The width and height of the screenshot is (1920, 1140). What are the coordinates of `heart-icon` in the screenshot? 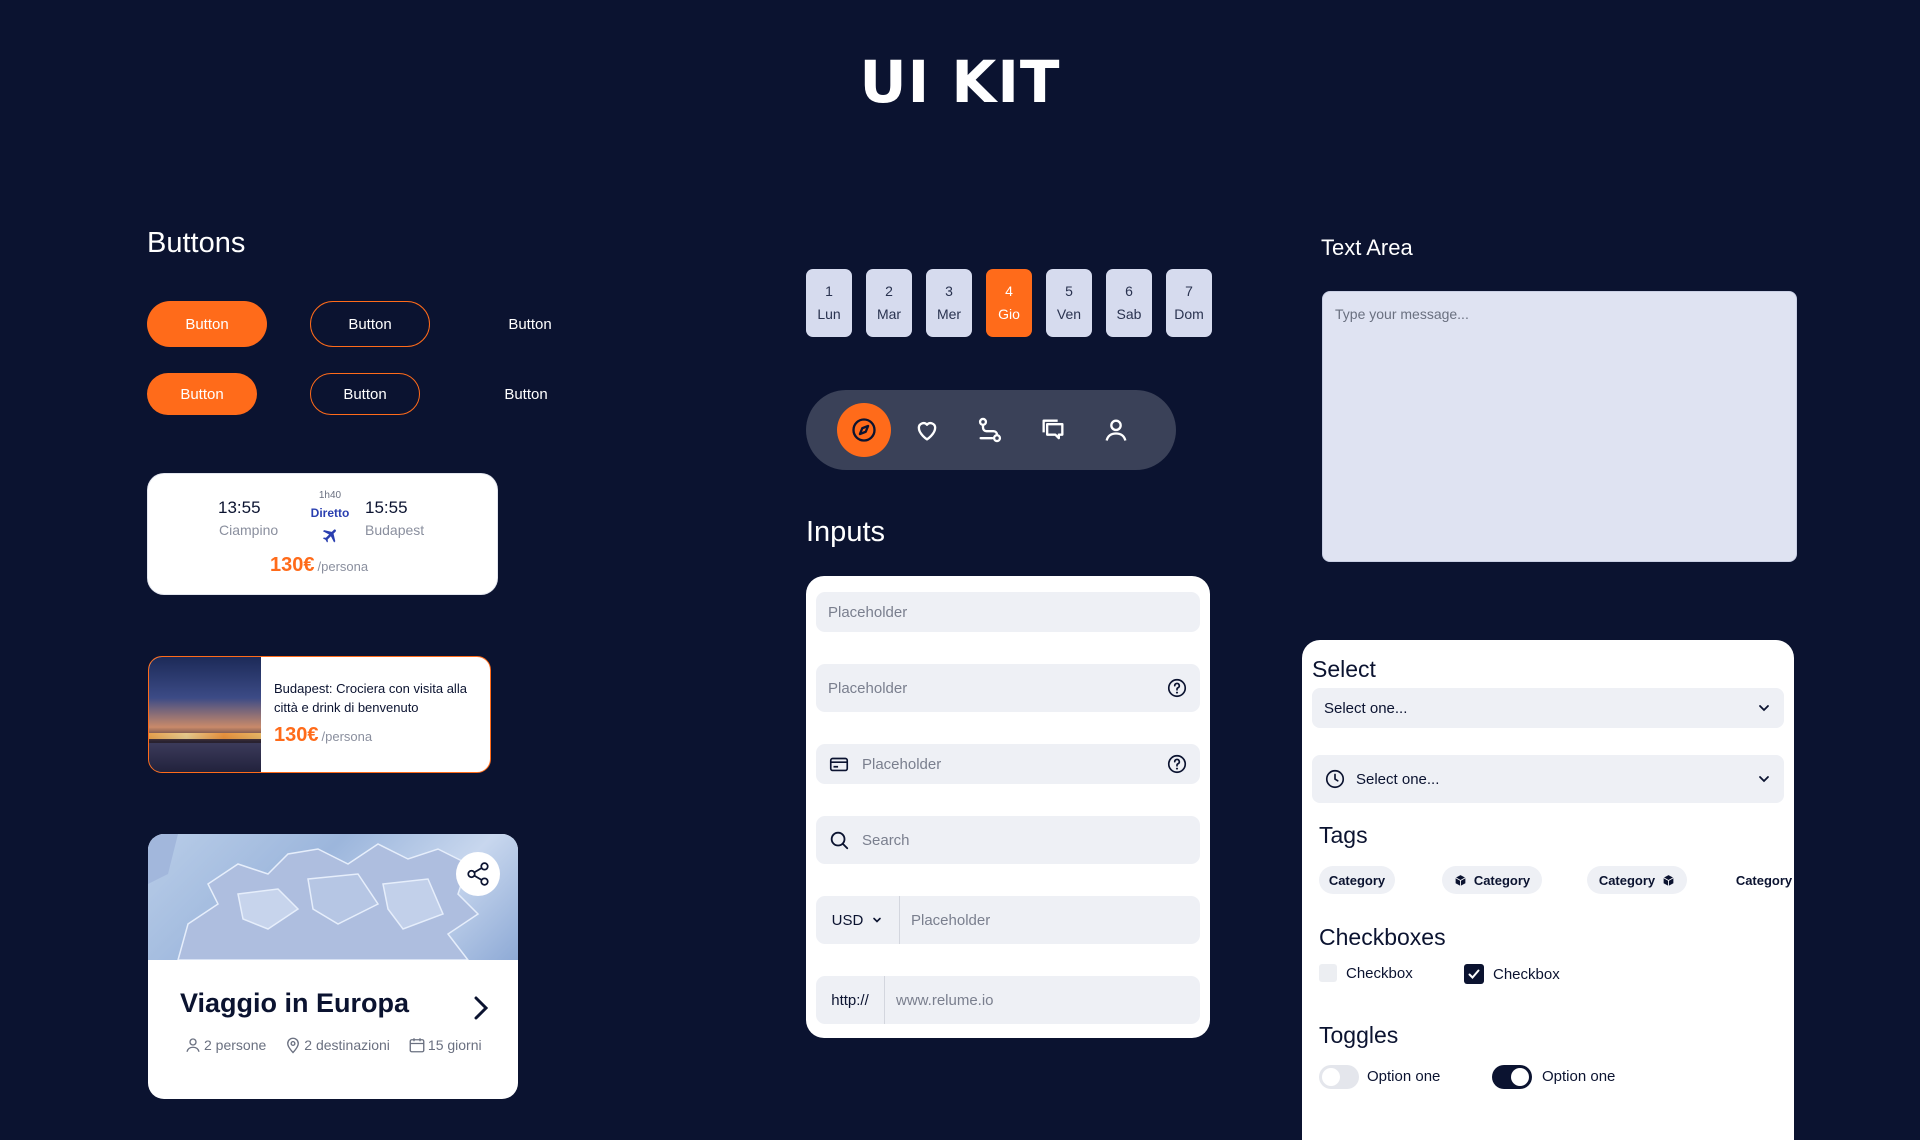 It's located at (927, 431).